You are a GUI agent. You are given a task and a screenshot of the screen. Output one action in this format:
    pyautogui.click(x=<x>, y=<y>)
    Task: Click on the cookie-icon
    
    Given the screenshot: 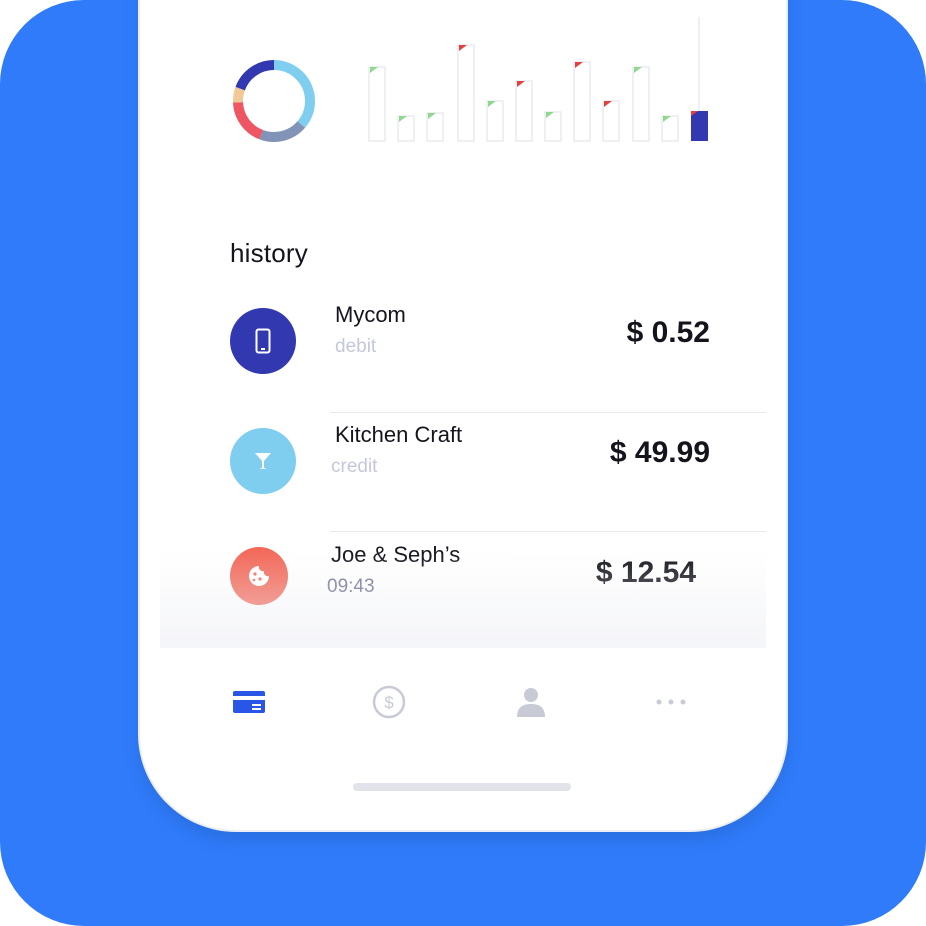 What is the action you would take?
    pyautogui.click(x=259, y=576)
    